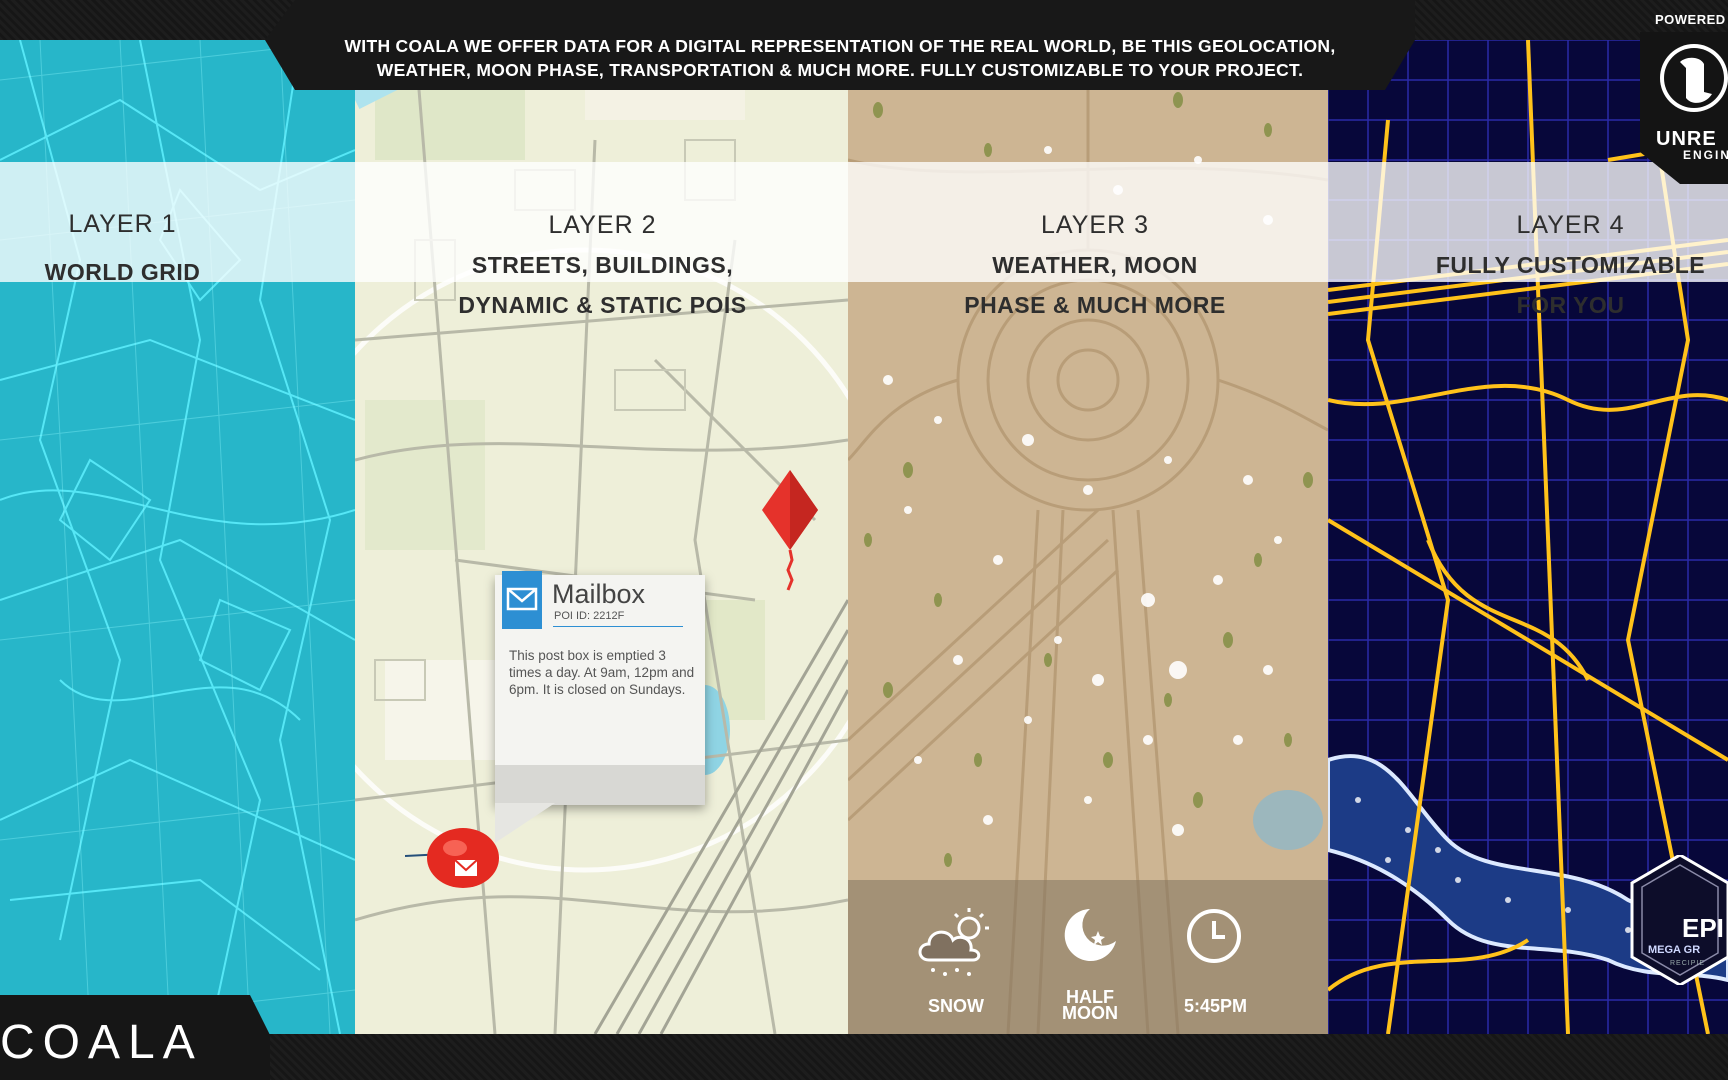 The width and height of the screenshot is (1728, 1080). What do you see at coordinates (790, 530) in the screenshot?
I see `kite-marker-icon` at bounding box center [790, 530].